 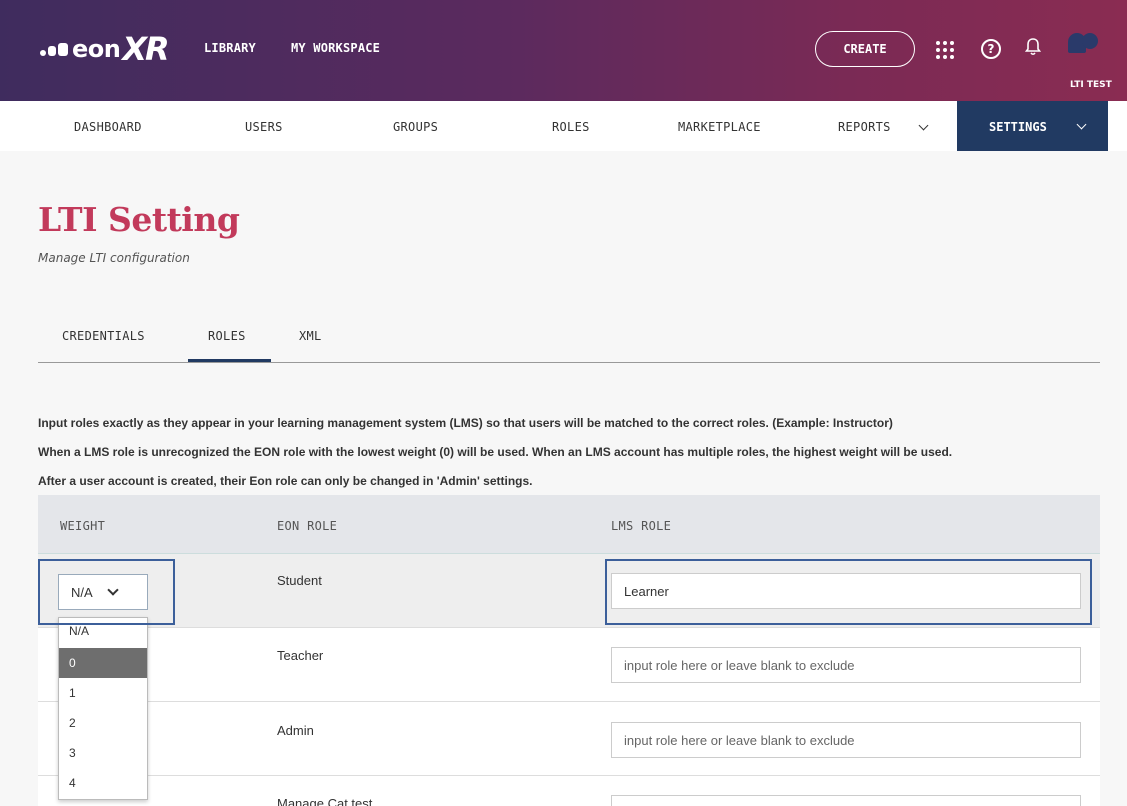 I want to click on weight-option: 2, so click(x=103, y=723).